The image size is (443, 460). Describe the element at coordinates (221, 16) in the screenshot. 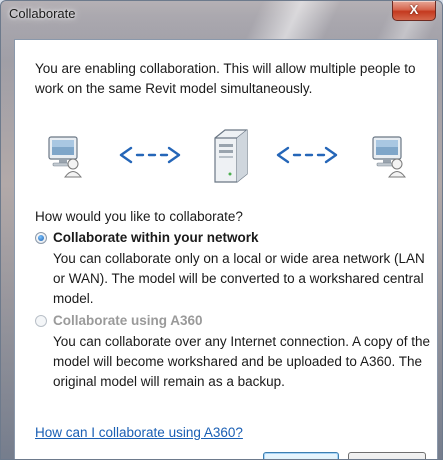

I see `title-bar: Collaborate X` at that location.